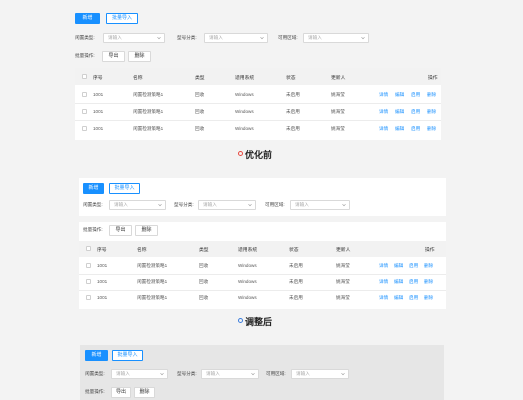 The height and width of the screenshot is (400, 523). What do you see at coordinates (98, 78) in the screenshot?
I see `col-header-id: 序号` at bounding box center [98, 78].